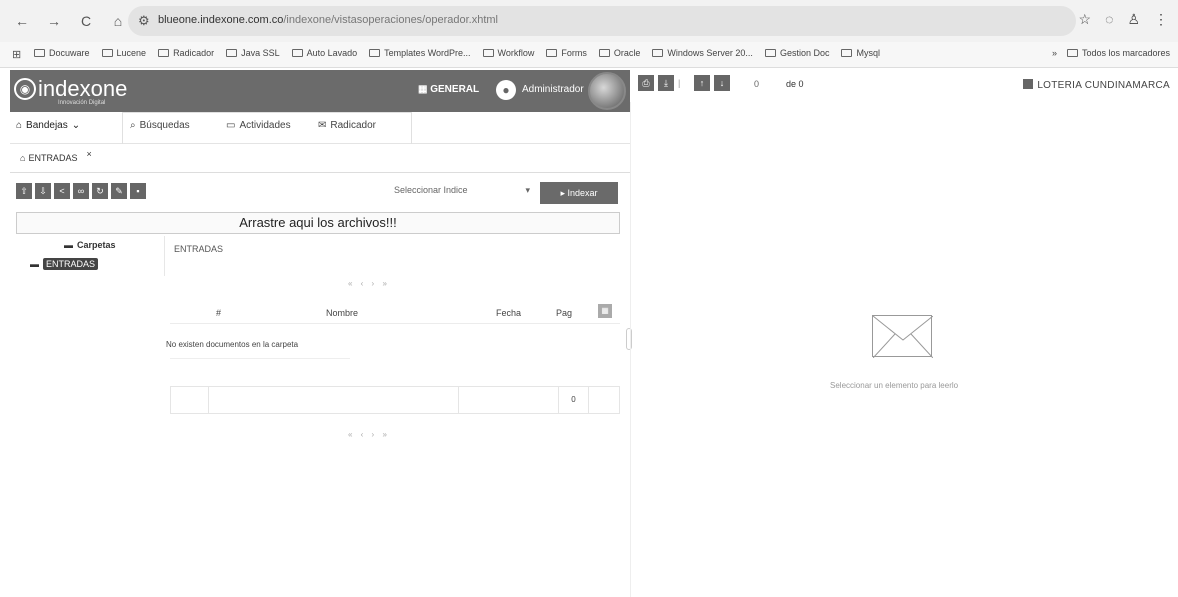  What do you see at coordinates (1133, 19) in the screenshot?
I see `profile-icon: ♙` at bounding box center [1133, 19].